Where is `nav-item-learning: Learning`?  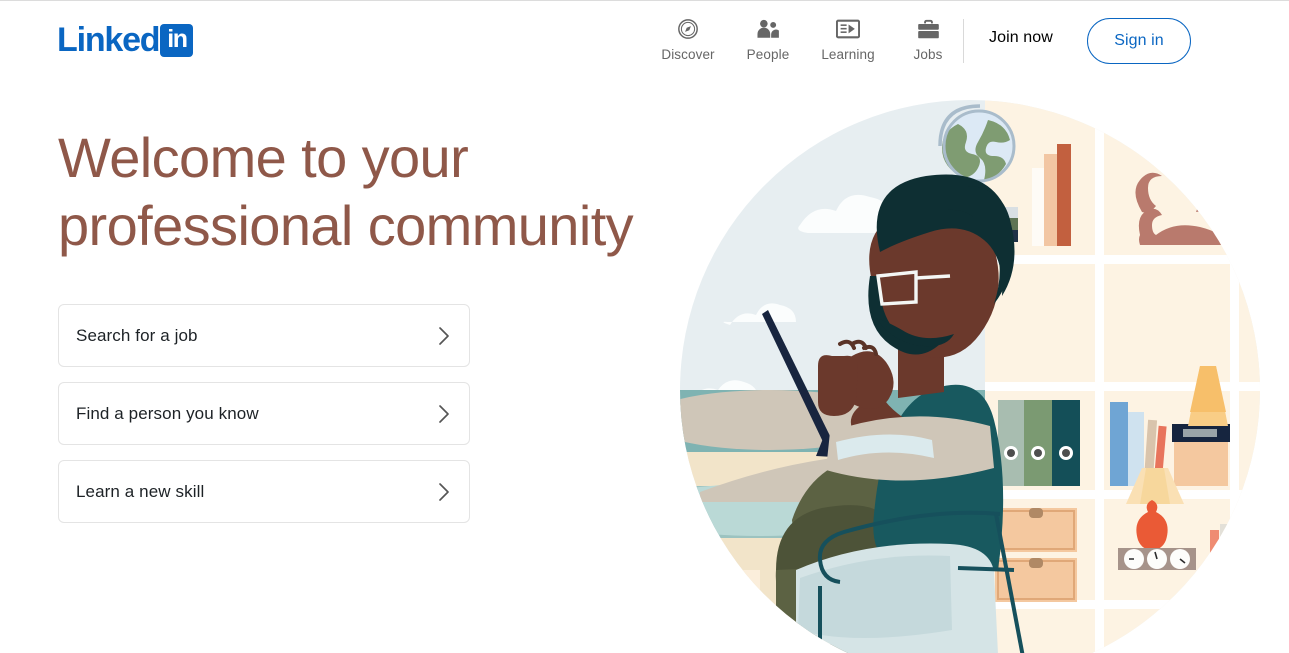
nav-item-learning: Learning is located at coordinates (848, 38).